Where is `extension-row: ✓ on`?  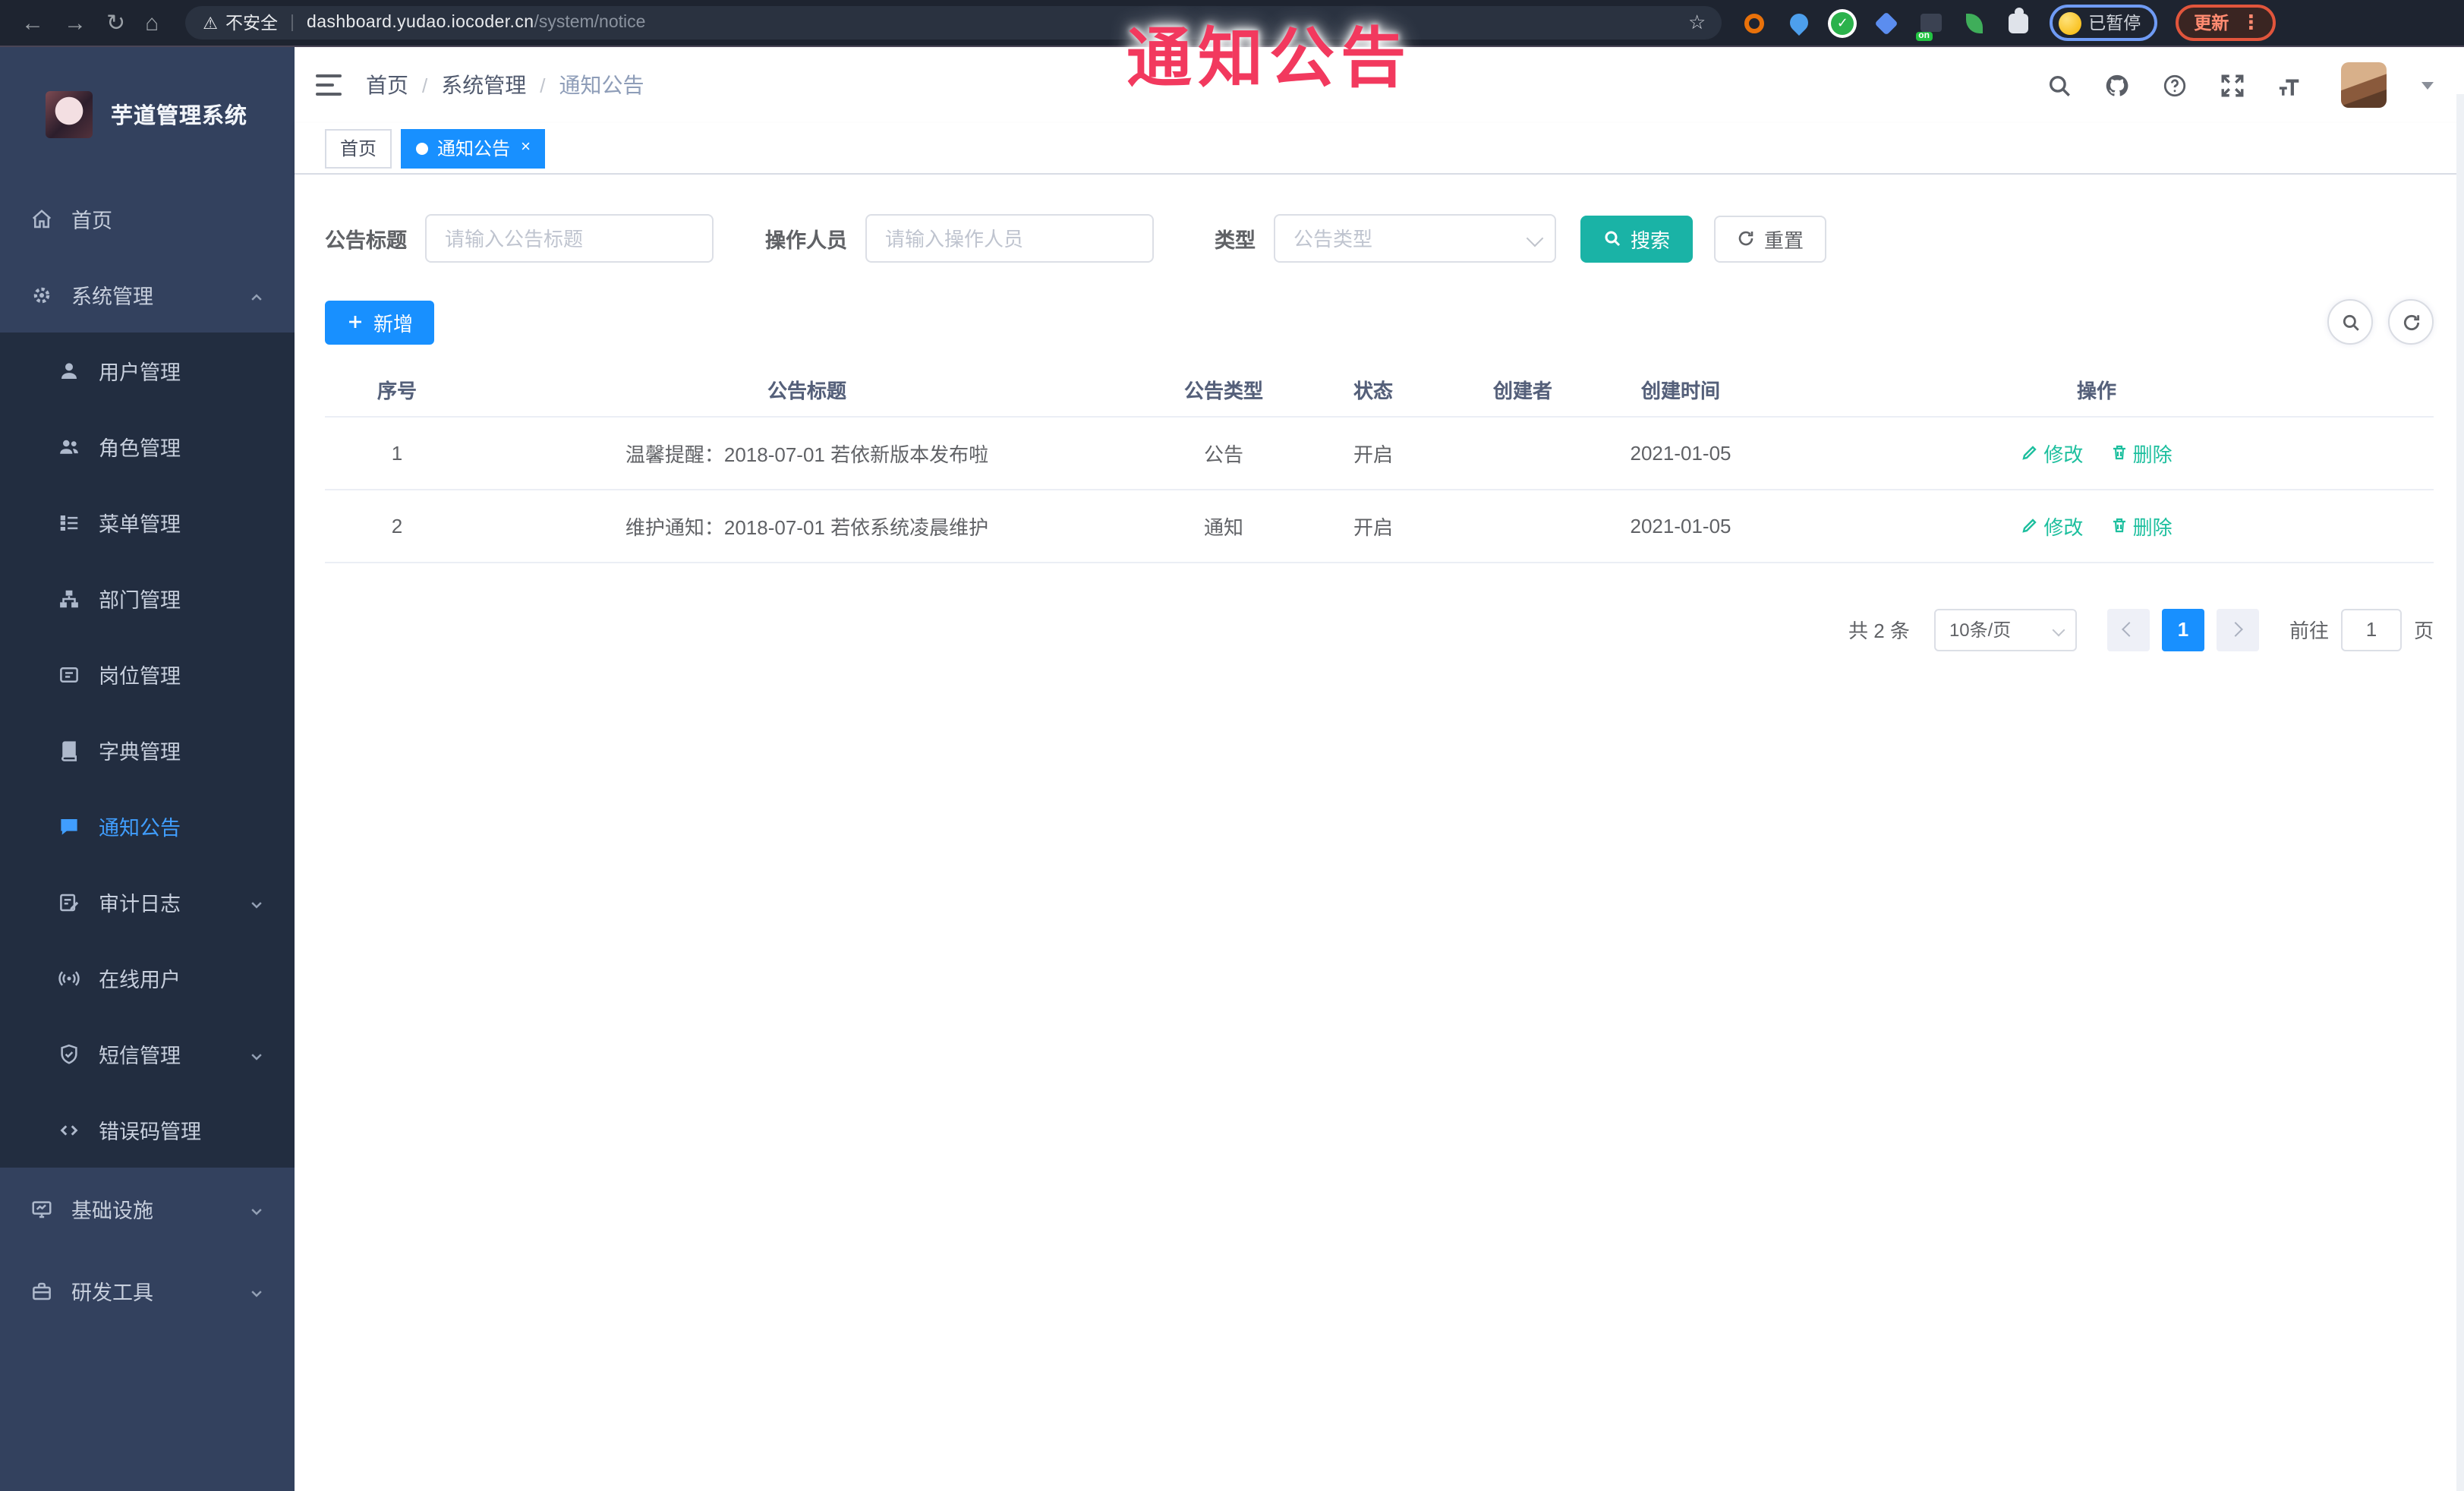
extension-row: ✓ on is located at coordinates (1886, 25).